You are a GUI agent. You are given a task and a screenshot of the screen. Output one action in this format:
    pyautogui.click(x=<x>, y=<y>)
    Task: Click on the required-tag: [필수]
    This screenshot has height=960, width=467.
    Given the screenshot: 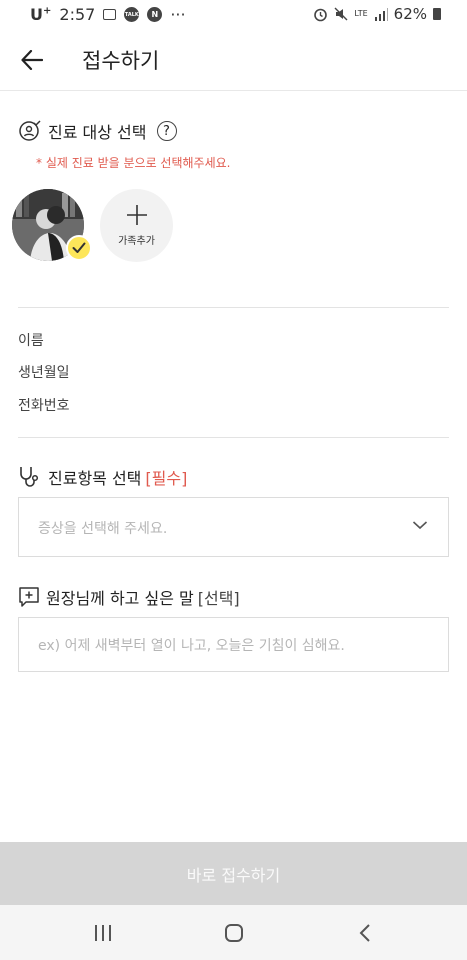 What is the action you would take?
    pyautogui.click(x=166, y=478)
    